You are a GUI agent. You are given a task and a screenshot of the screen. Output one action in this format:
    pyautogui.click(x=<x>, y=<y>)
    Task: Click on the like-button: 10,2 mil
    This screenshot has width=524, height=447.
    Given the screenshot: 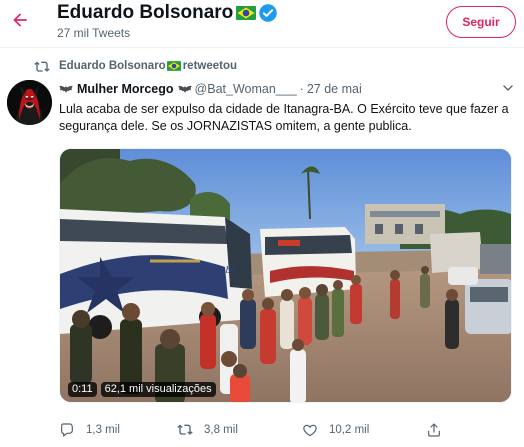 What is the action you would take?
    pyautogui.click(x=335, y=430)
    